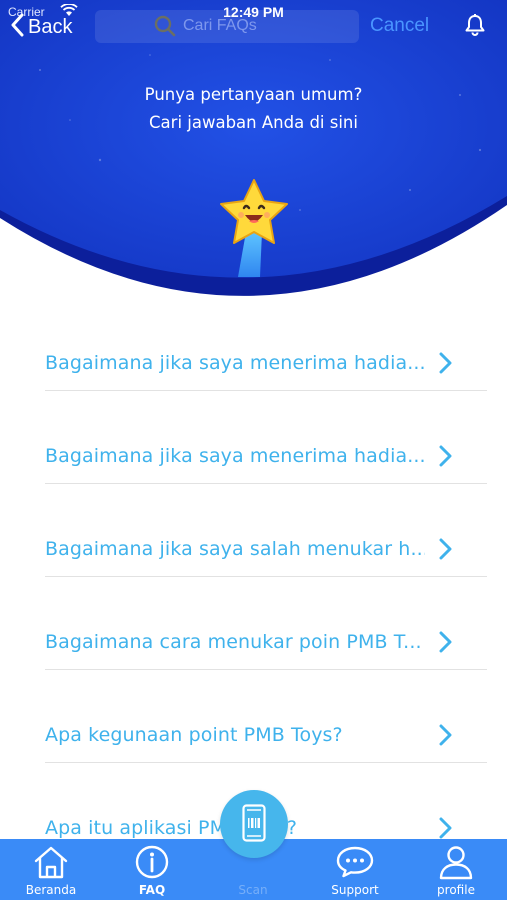 The image size is (507, 900). I want to click on tab-support: Support, so click(355, 869).